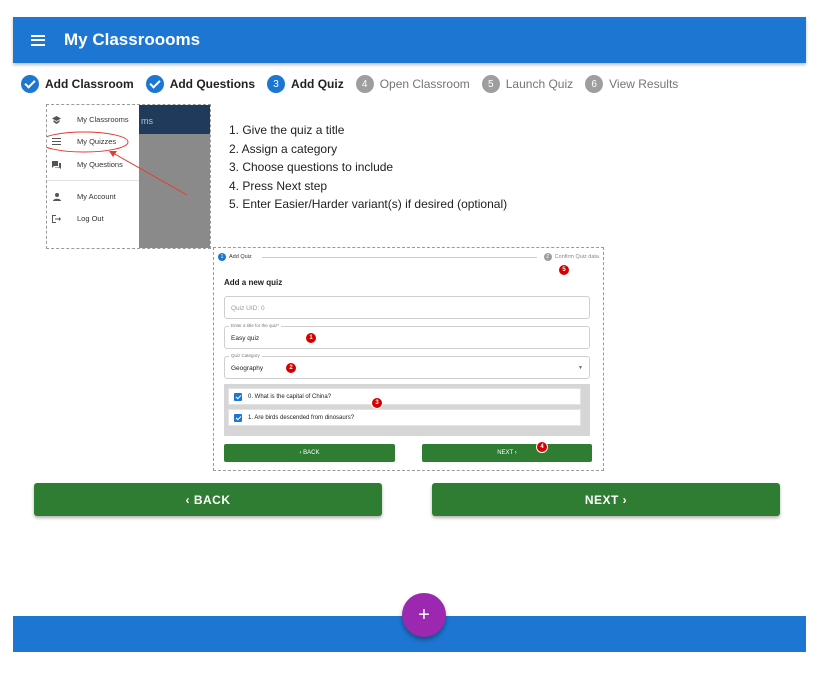  I want to click on quiz-stepper: 1 Add Quiz 2 Confirm Quiz data, so click(408, 258).